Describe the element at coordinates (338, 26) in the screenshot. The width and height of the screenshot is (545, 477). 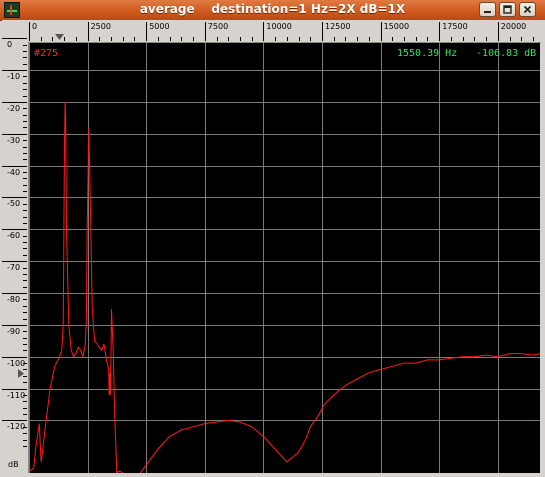
I see `freq-tick-label: 12500` at that location.